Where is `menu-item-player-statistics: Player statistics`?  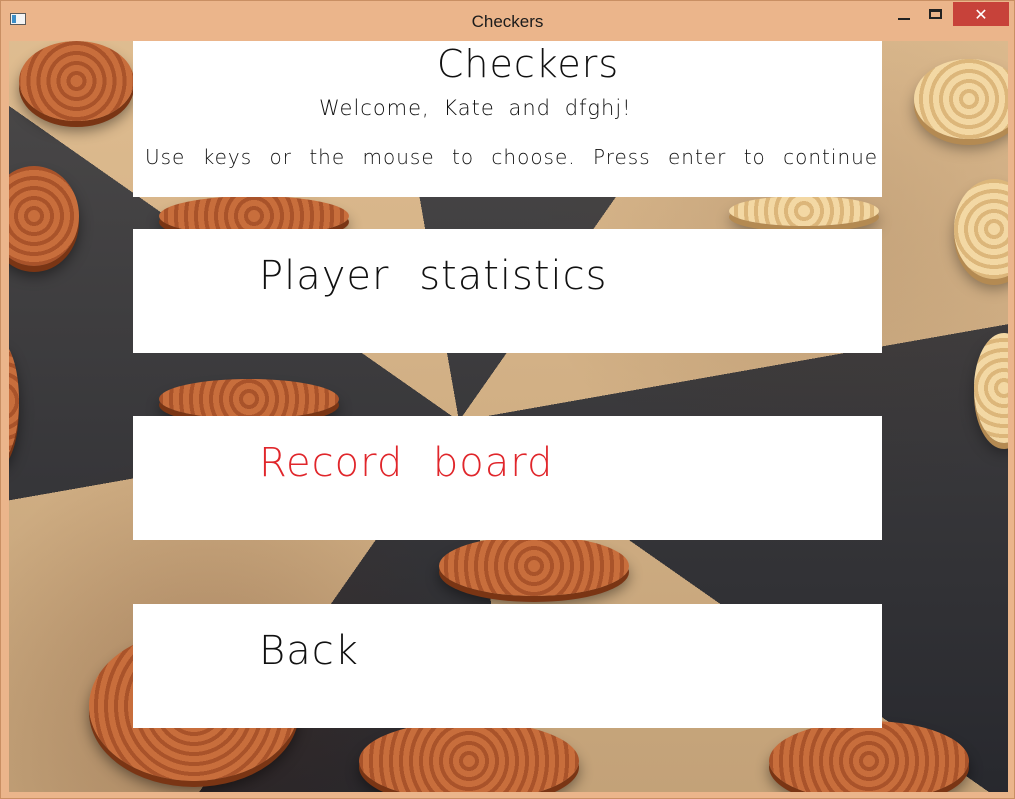
menu-item-player-statistics: Player statistics is located at coordinates (507, 291).